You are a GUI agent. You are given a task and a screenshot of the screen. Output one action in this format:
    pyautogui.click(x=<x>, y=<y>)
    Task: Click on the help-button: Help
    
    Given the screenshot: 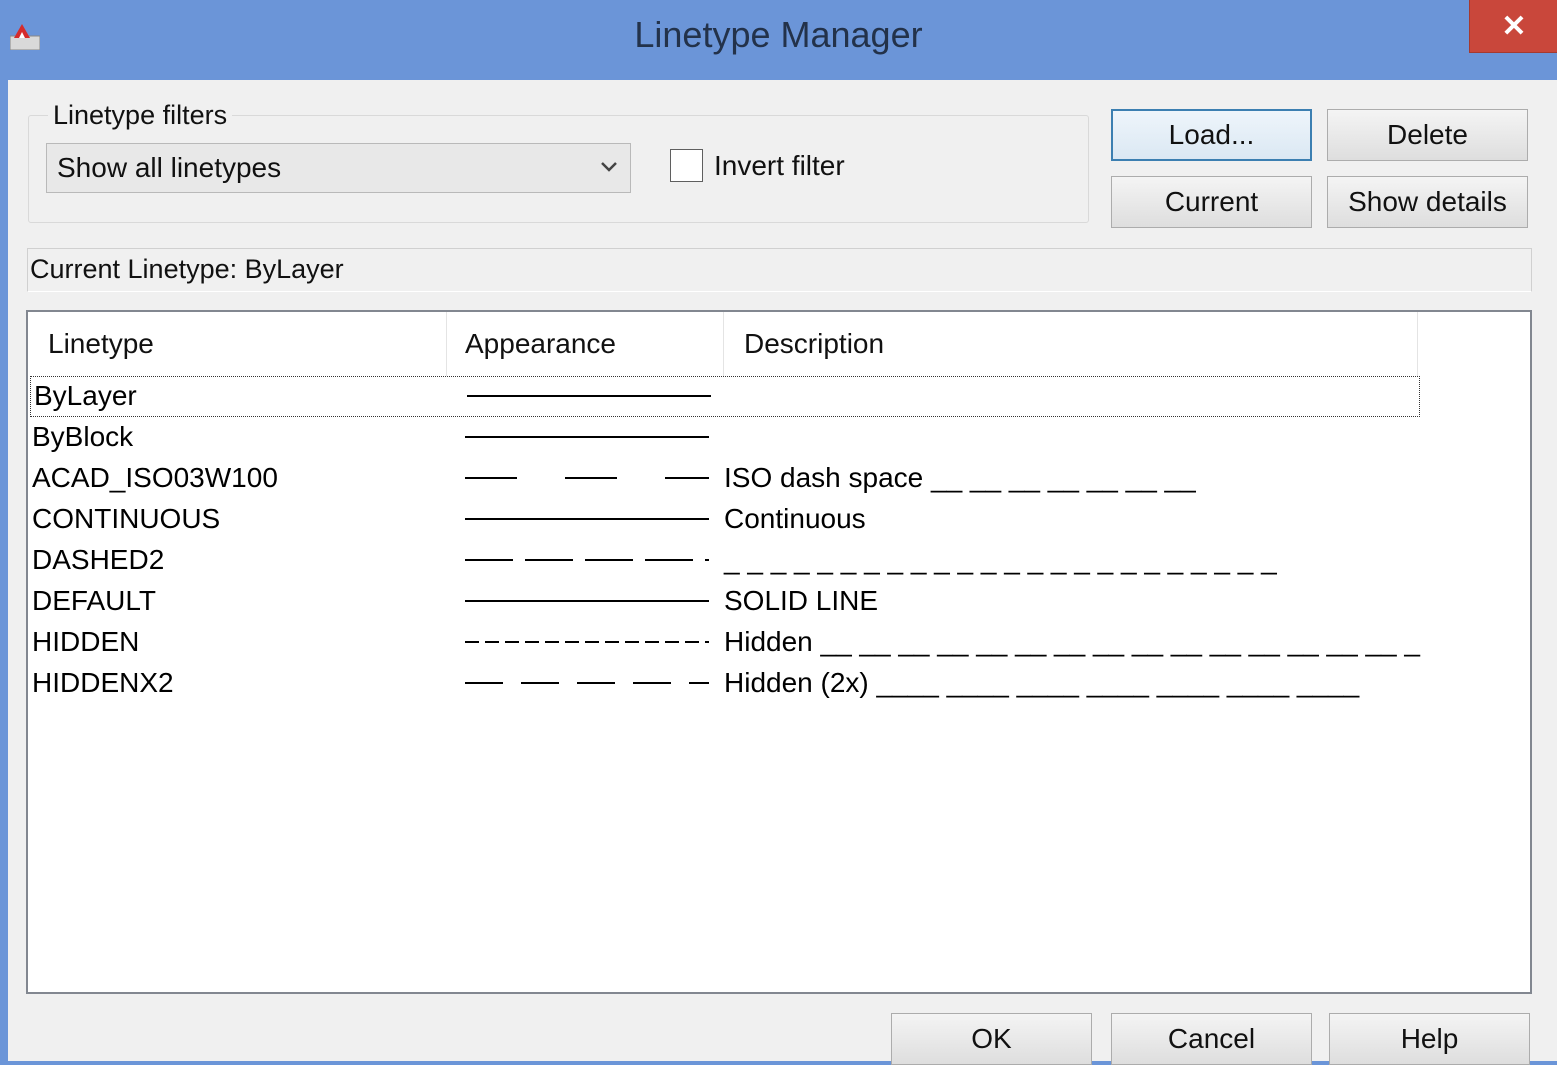 What is the action you would take?
    pyautogui.click(x=1429, y=1039)
    